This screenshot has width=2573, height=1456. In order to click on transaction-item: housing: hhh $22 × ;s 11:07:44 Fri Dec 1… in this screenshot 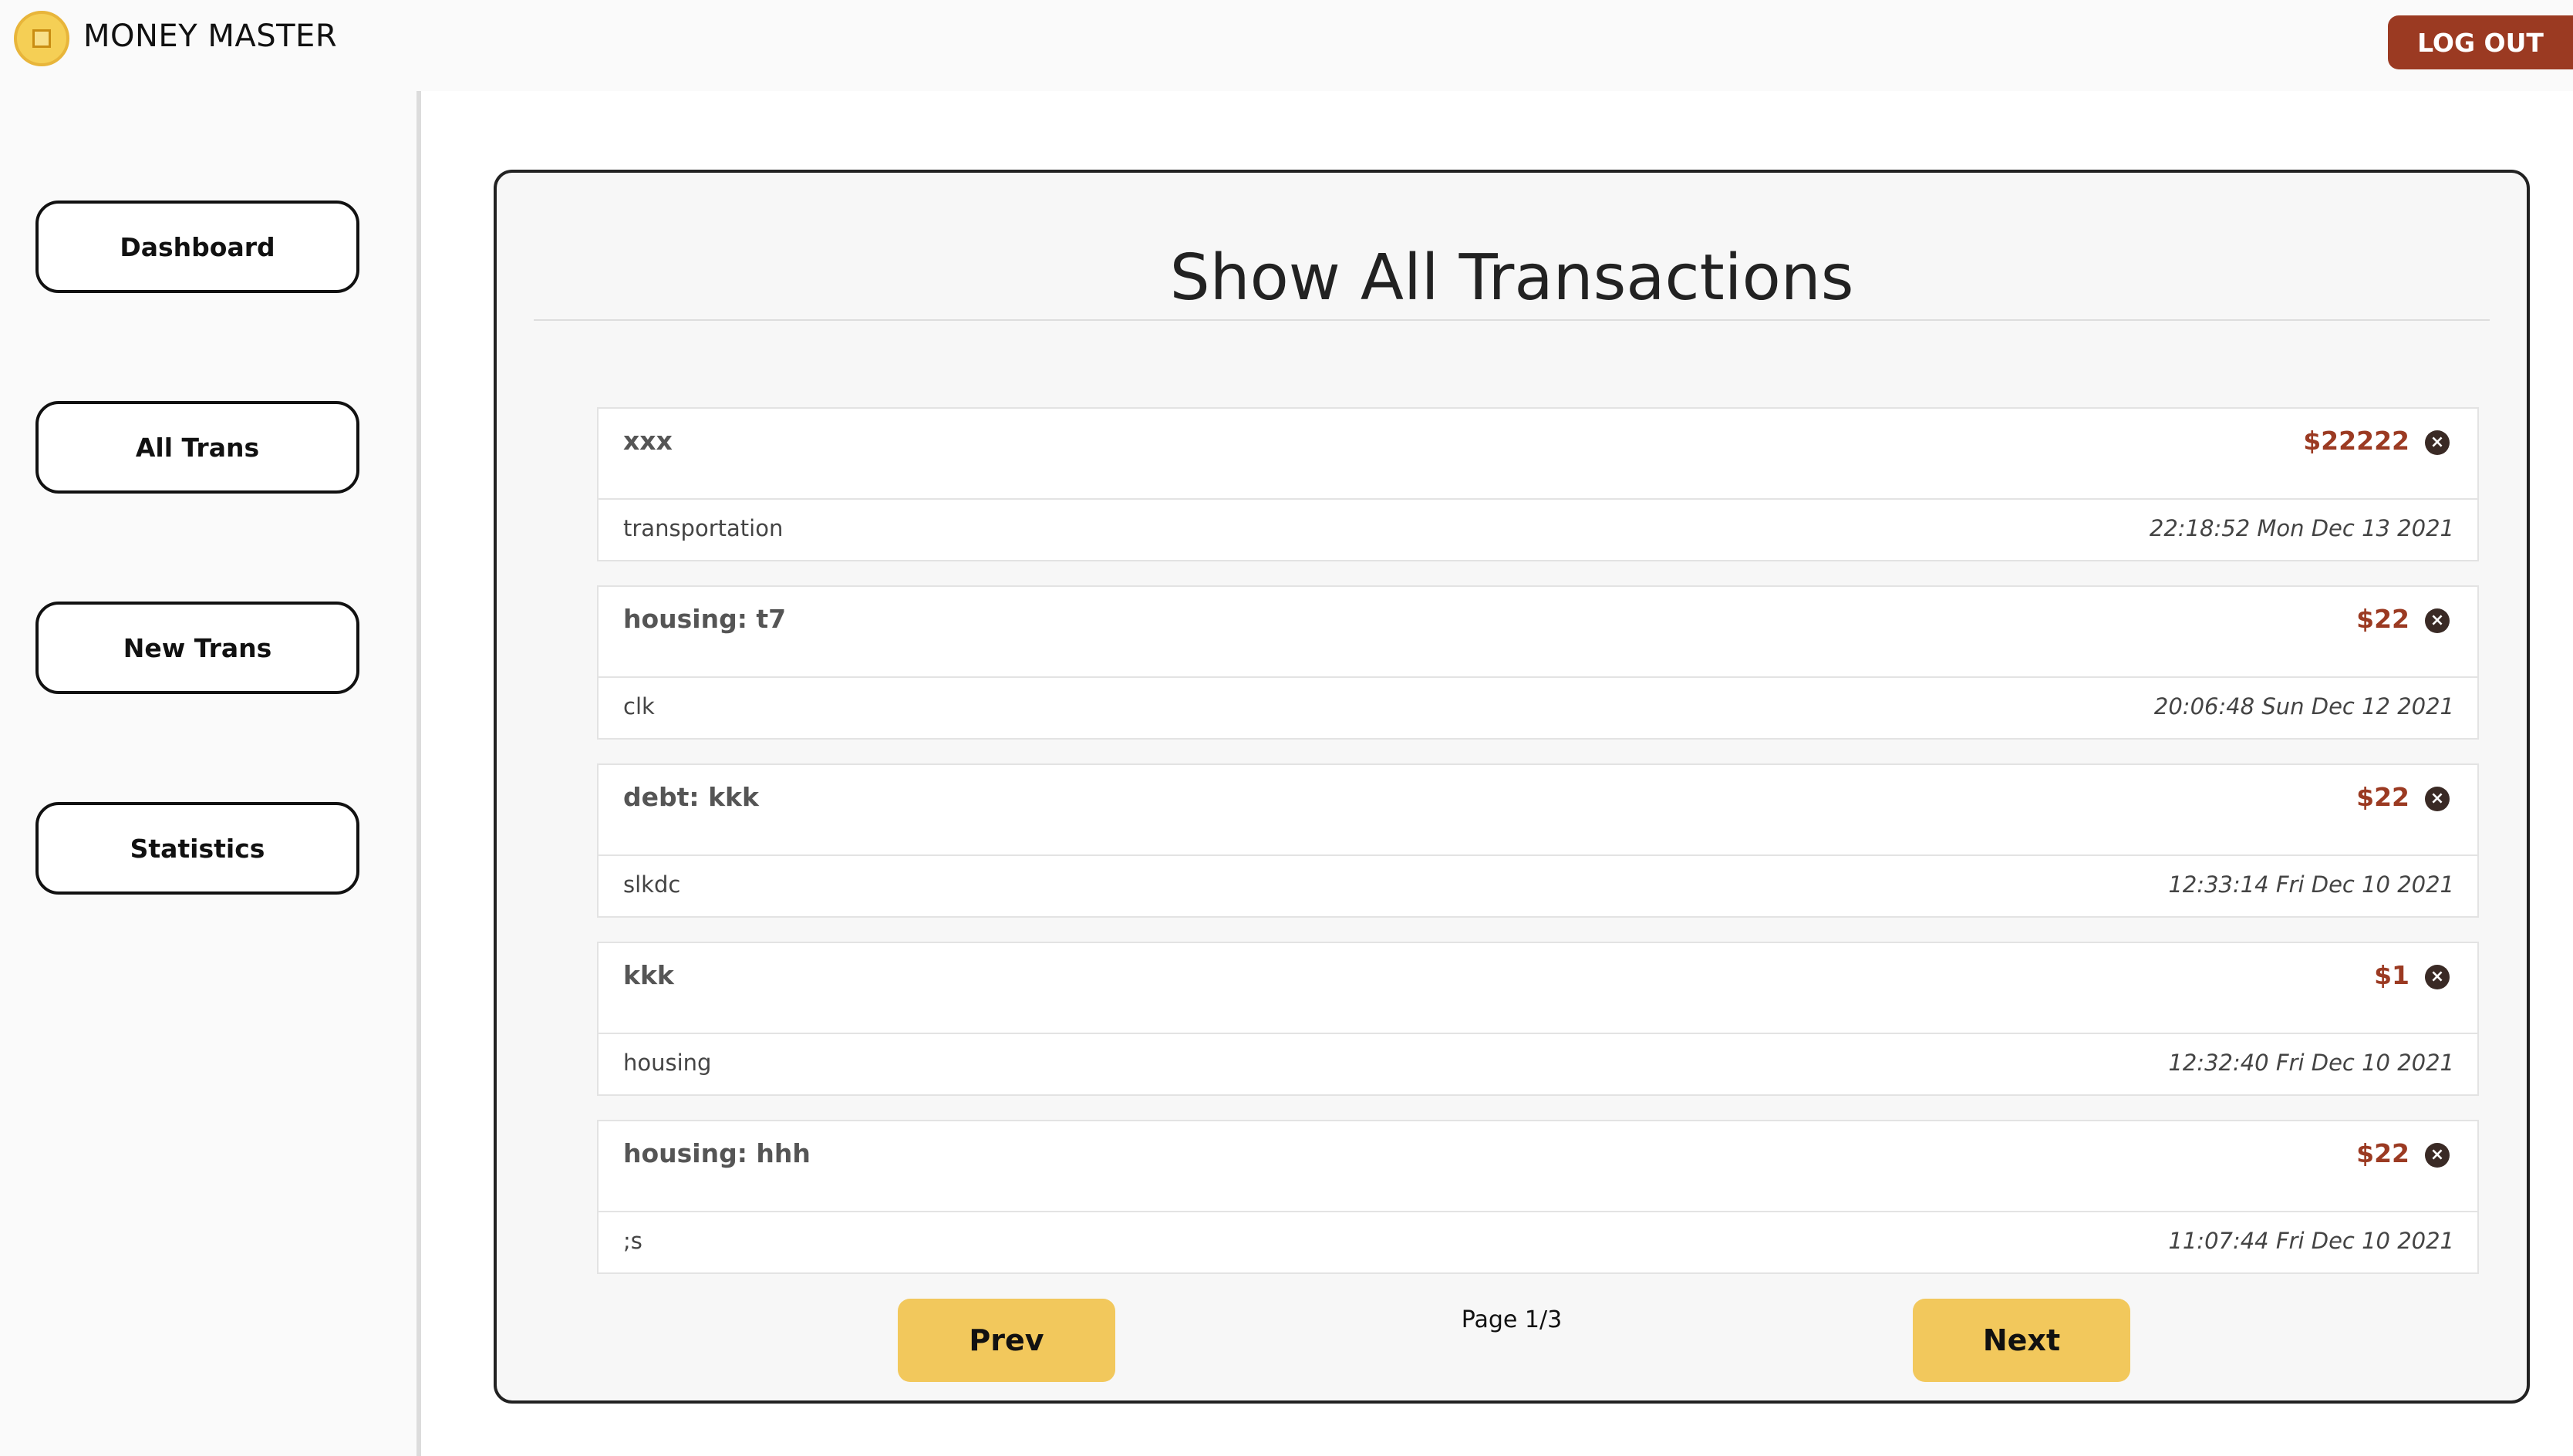, I will do `click(1538, 1197)`.